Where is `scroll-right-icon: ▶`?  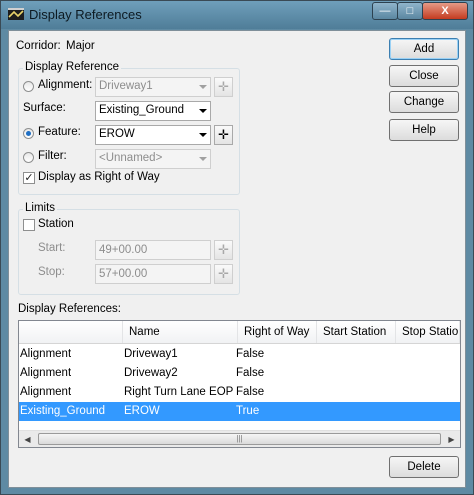
scroll-right-icon: ▶ is located at coordinates (451, 439).